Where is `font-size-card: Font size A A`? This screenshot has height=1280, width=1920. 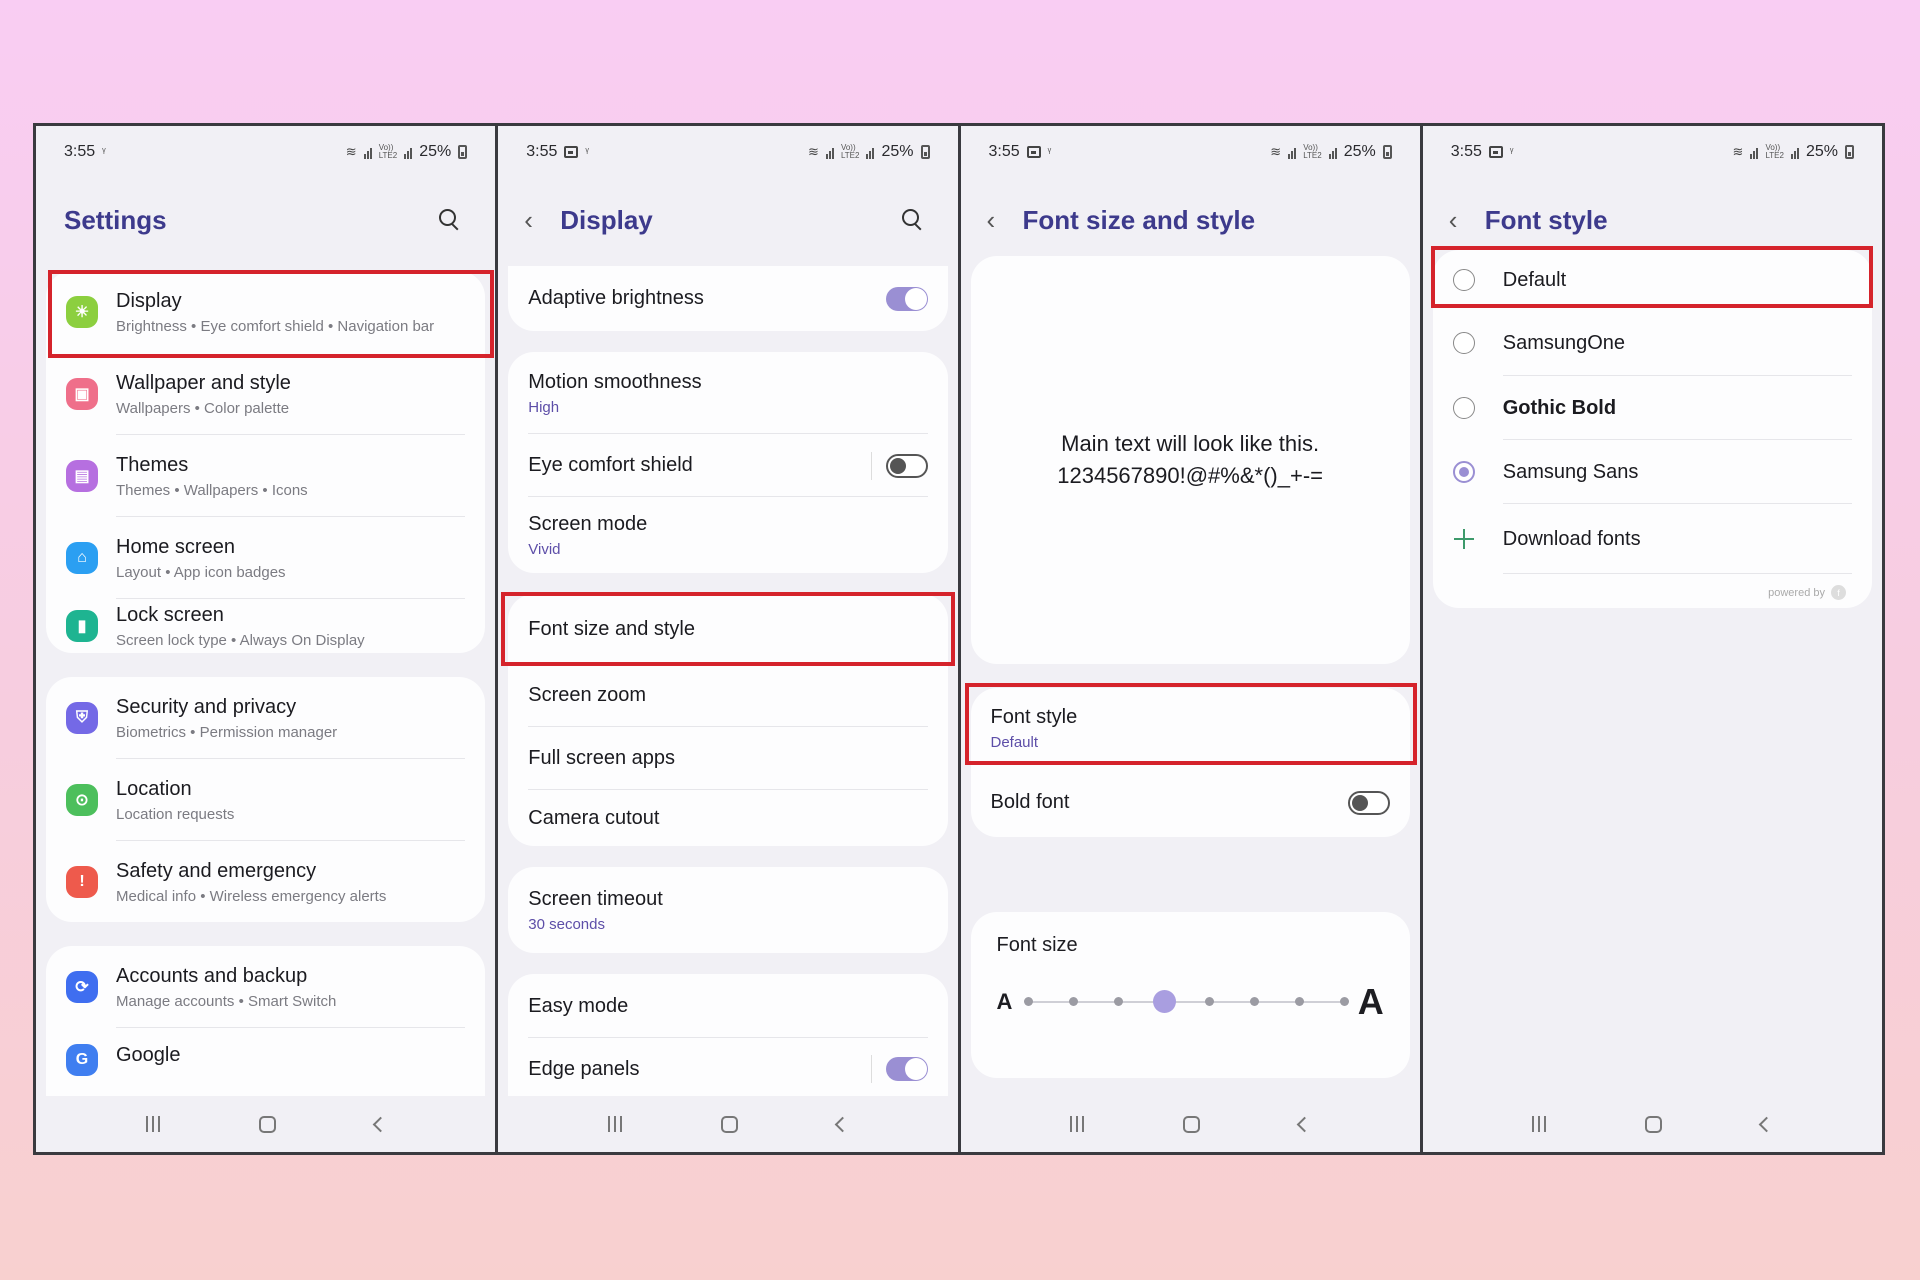
font-size-card: Font size A A is located at coordinates (1190, 995).